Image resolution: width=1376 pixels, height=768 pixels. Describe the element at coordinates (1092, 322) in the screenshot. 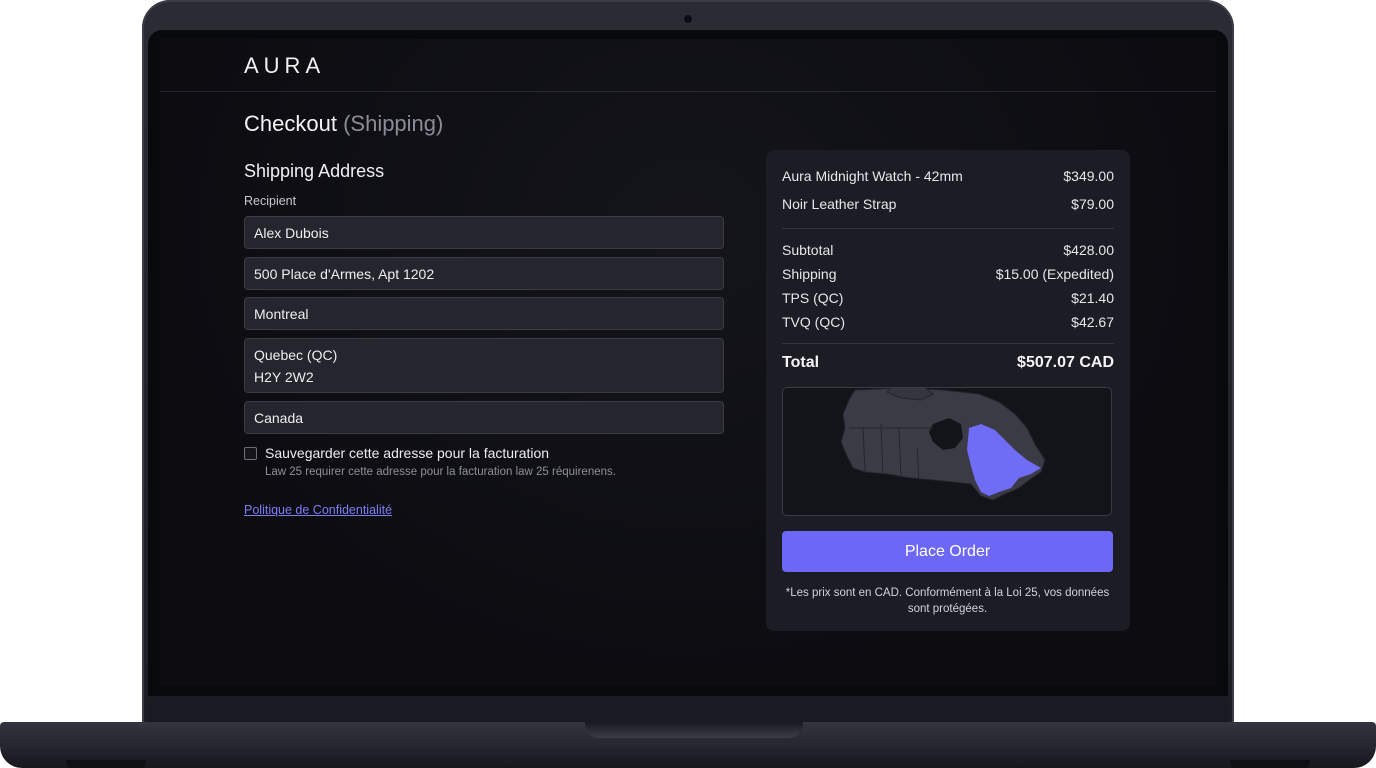

I see `tvq-value: $42.67` at that location.